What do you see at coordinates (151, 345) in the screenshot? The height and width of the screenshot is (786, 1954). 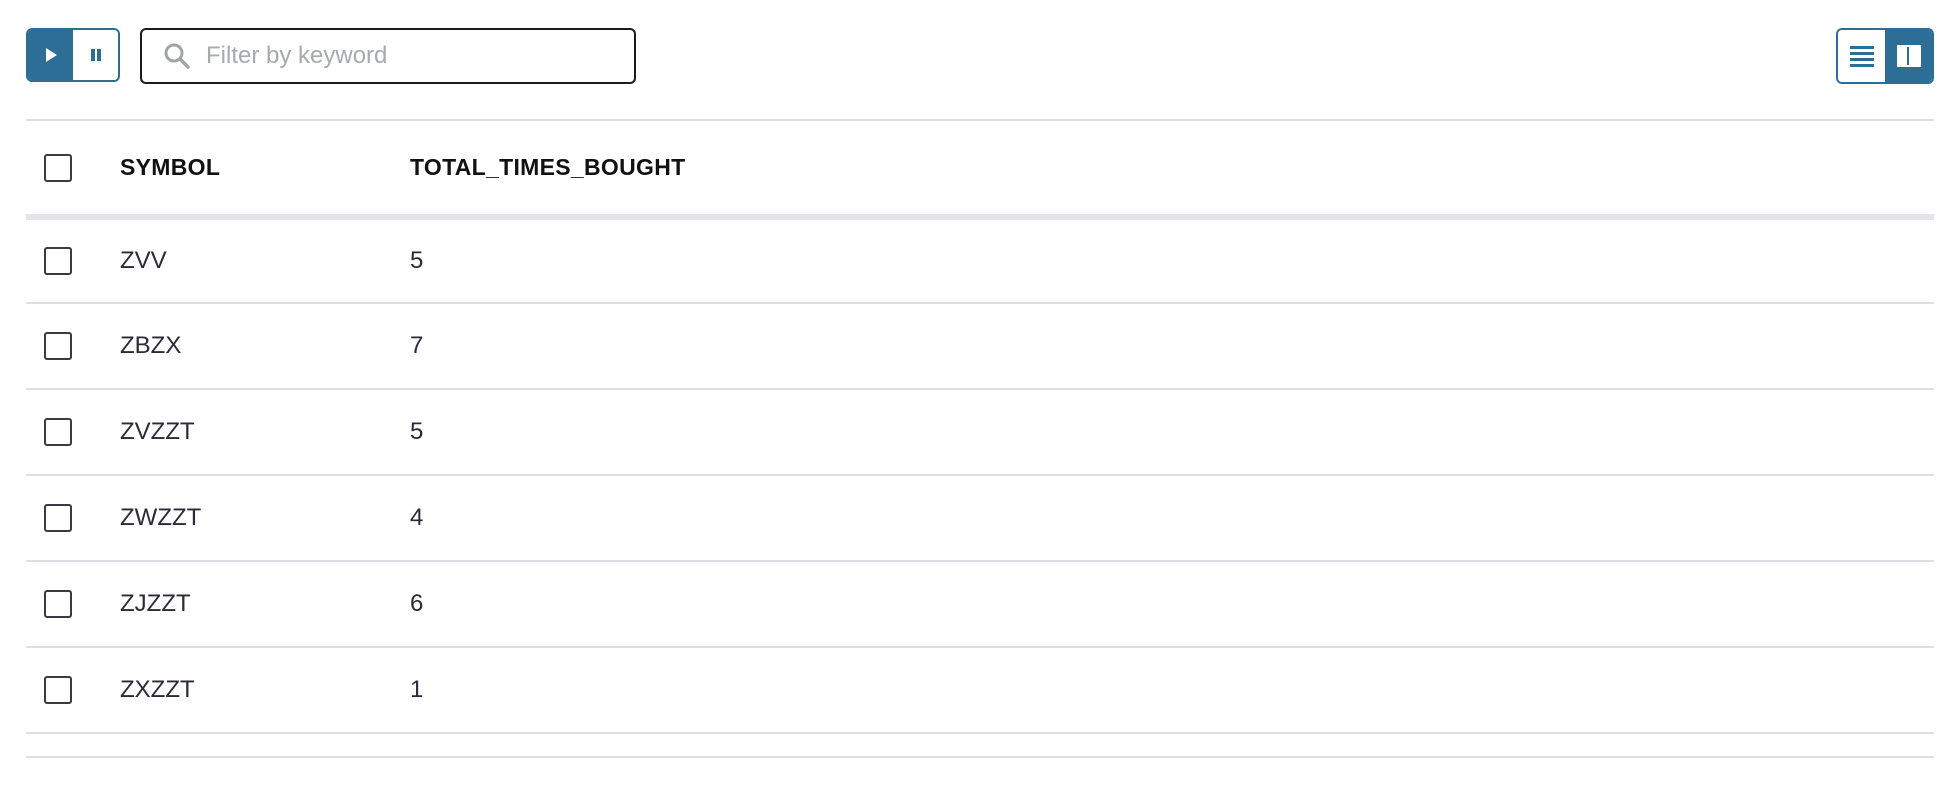 I see `symbol-cell: ZBZX` at bounding box center [151, 345].